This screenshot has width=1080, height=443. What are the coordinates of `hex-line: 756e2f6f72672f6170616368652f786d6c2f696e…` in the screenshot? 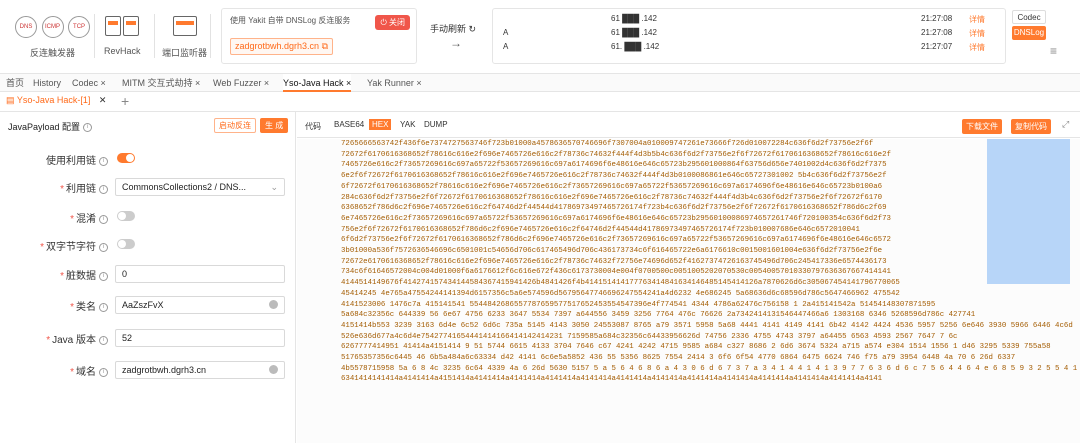 It's located at (600, 229).